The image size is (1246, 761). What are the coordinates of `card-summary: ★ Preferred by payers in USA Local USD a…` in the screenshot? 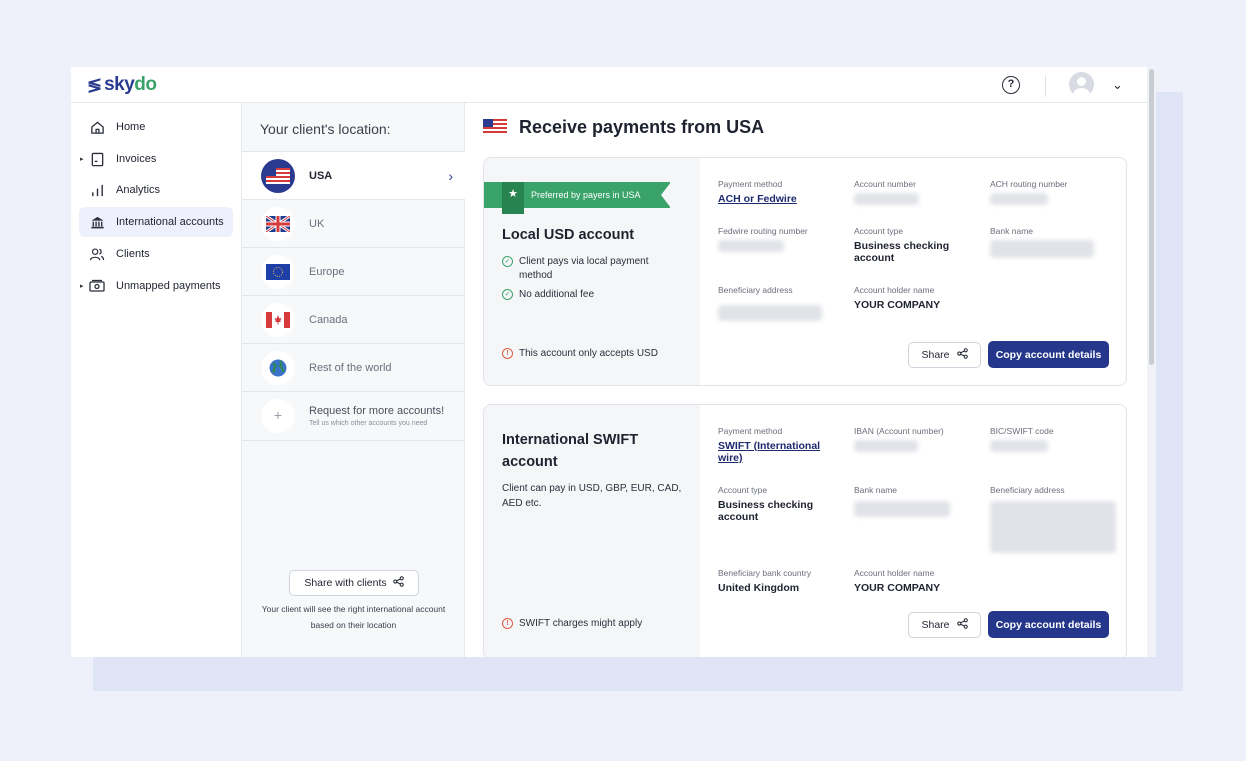 It's located at (592, 271).